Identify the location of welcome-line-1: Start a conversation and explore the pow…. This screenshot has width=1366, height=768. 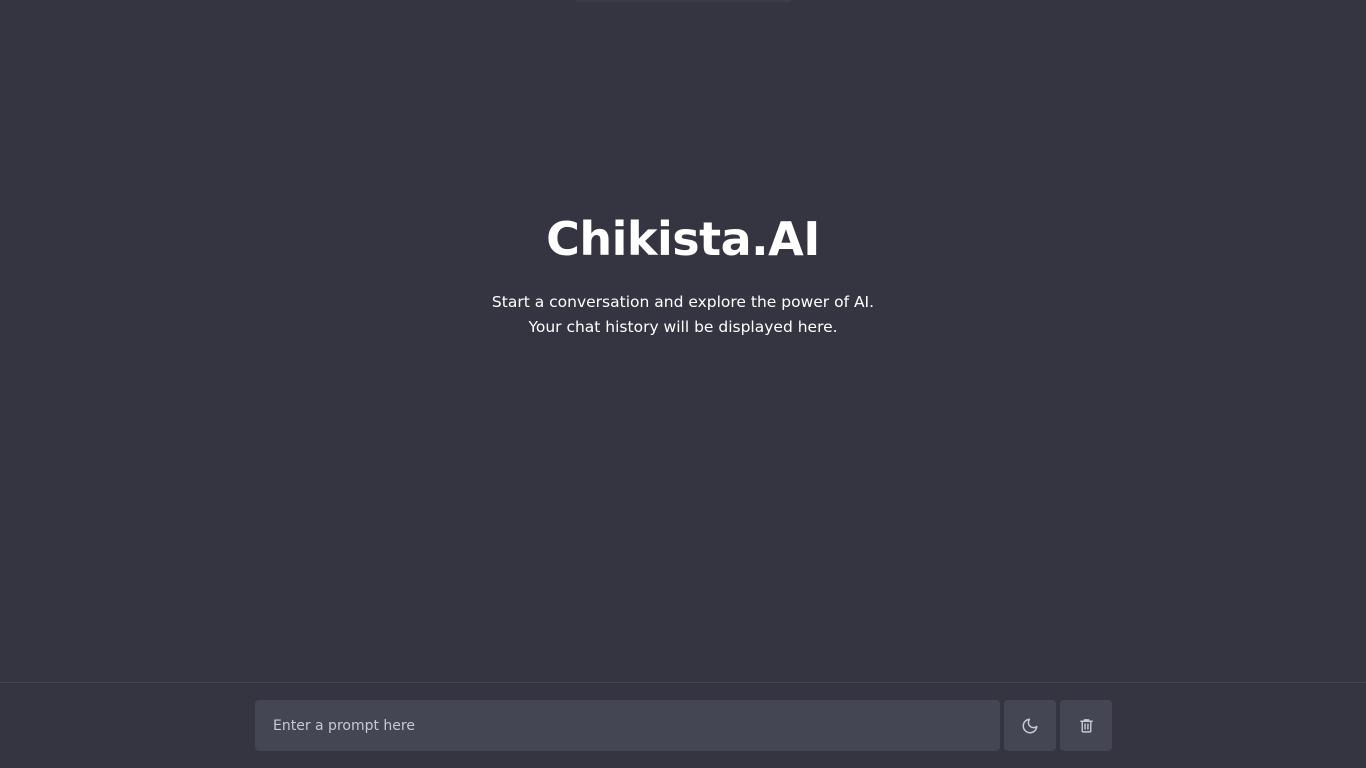
(683, 302).